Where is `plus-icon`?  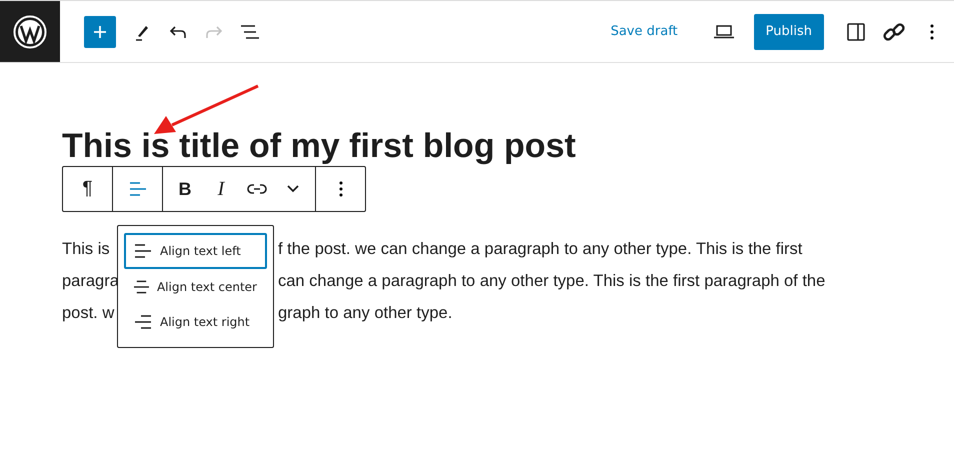
plus-icon is located at coordinates (100, 32).